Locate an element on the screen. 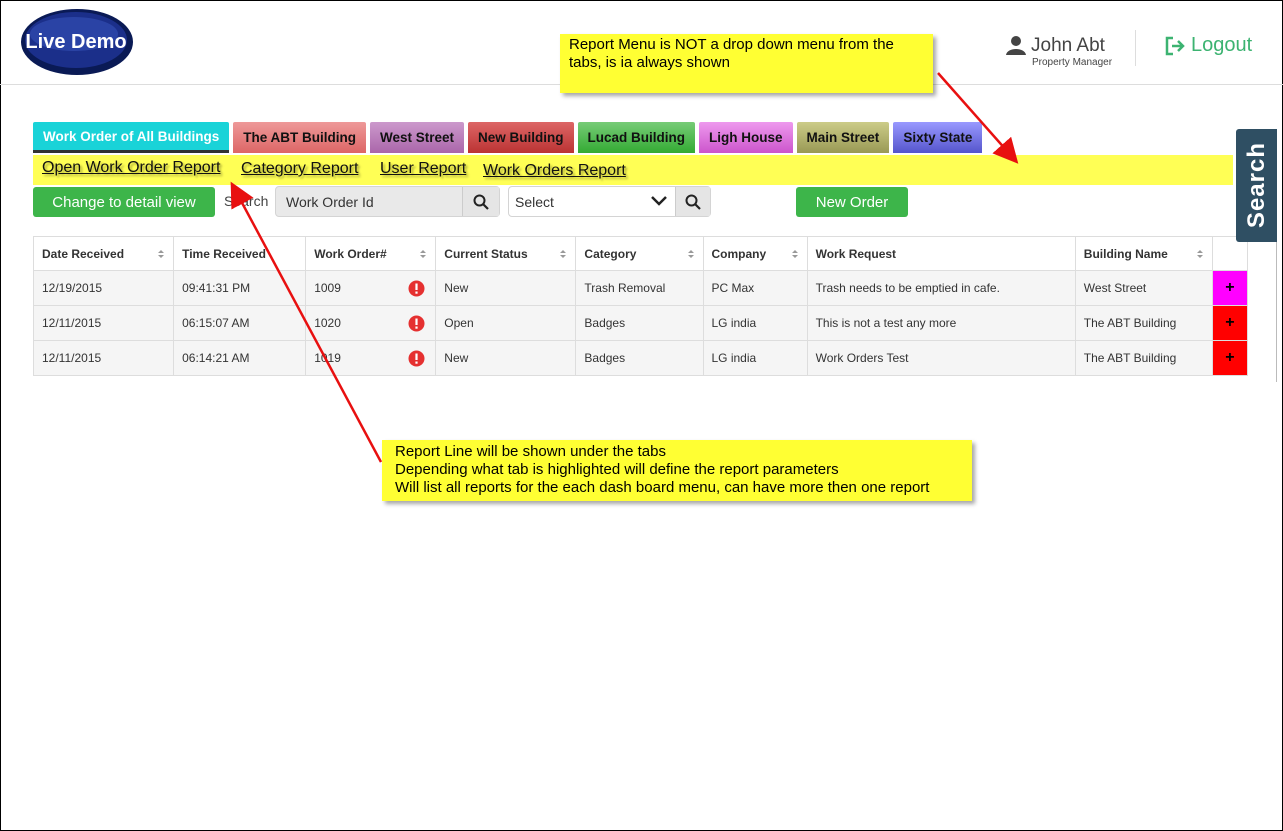 The height and width of the screenshot is (831, 1283). header-label: Building Name is located at coordinates (1125, 253).